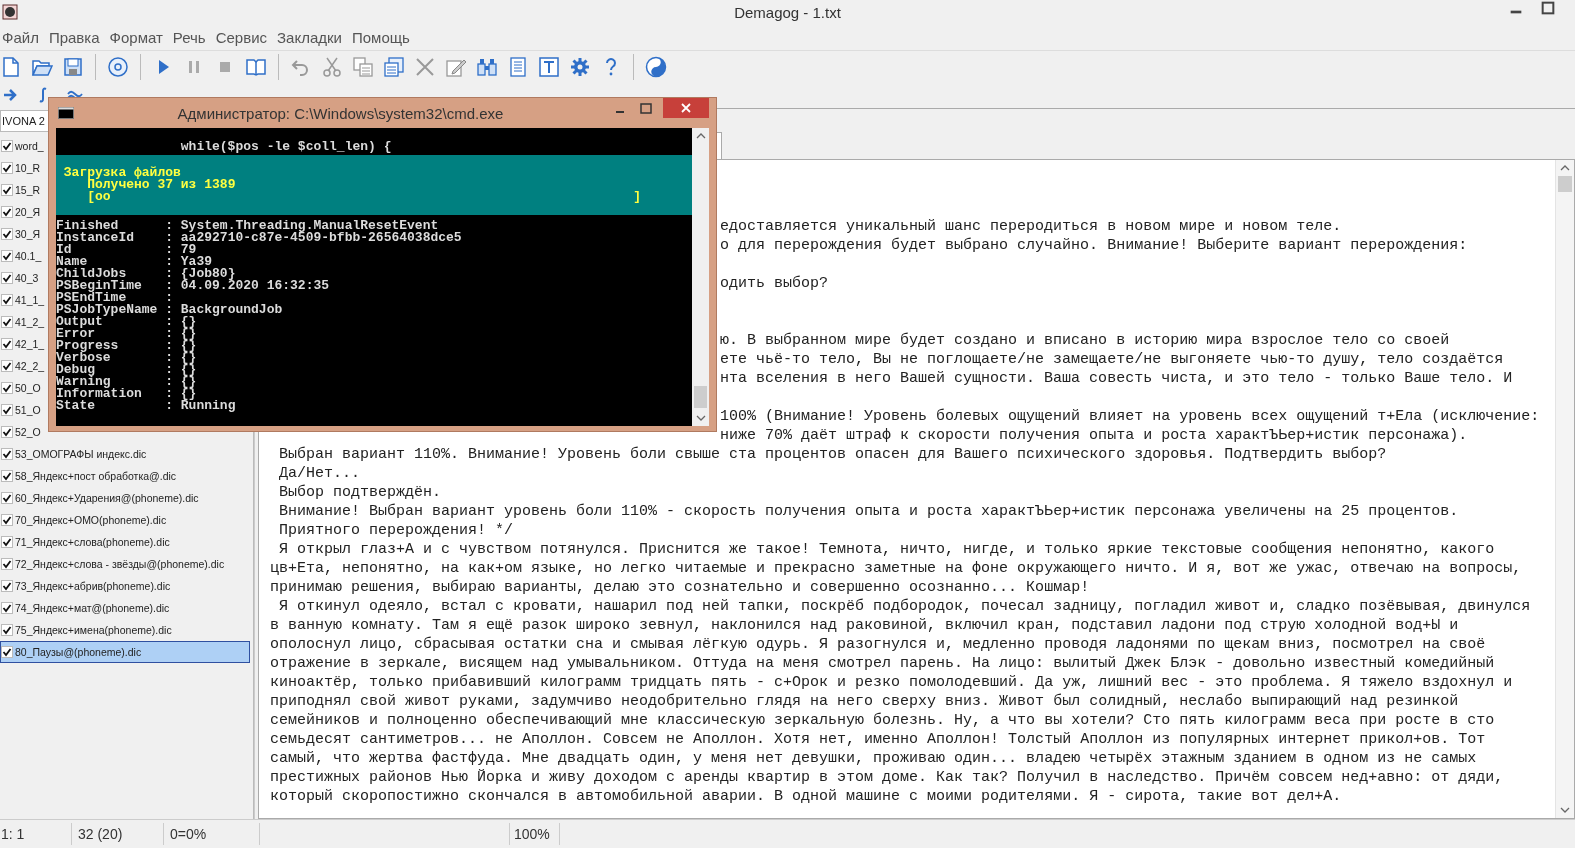 The image size is (1575, 848). I want to click on text-line: 100% (Внимание! Уровень болевых ощущений влияет на уровень всех ощущений т+Ела (исключение:, so click(1130, 416).